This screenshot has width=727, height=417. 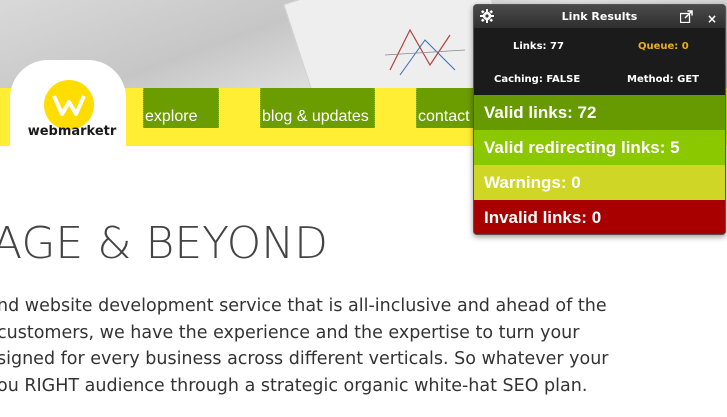 I want to click on redirecting-links-row: Valid redirecting links: 5, so click(x=599, y=147).